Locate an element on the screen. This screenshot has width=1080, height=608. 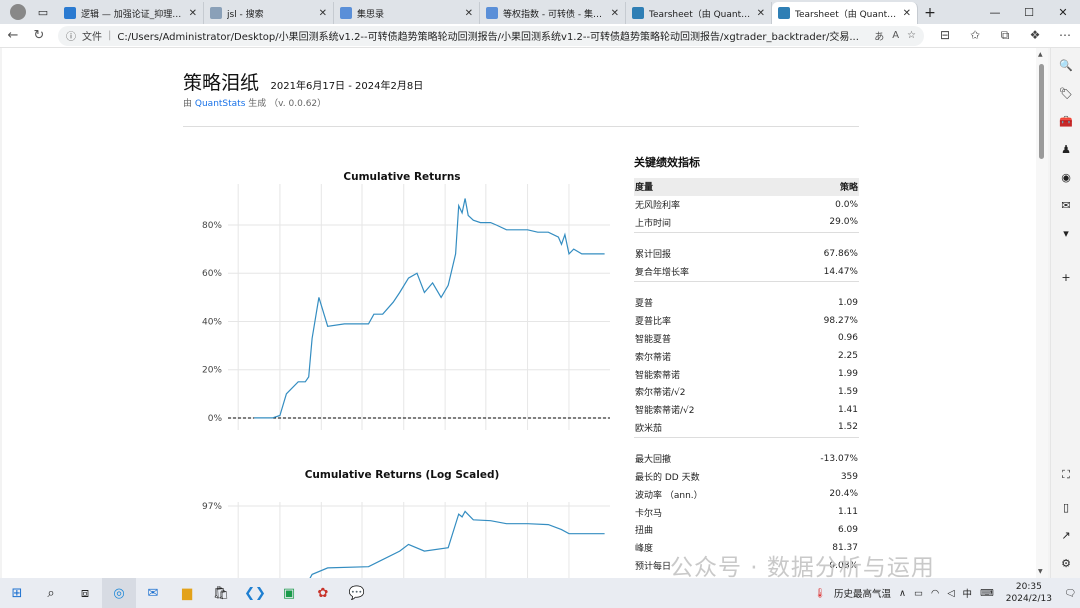
add-sidebar-icon: + is located at coordinates (1066, 277).